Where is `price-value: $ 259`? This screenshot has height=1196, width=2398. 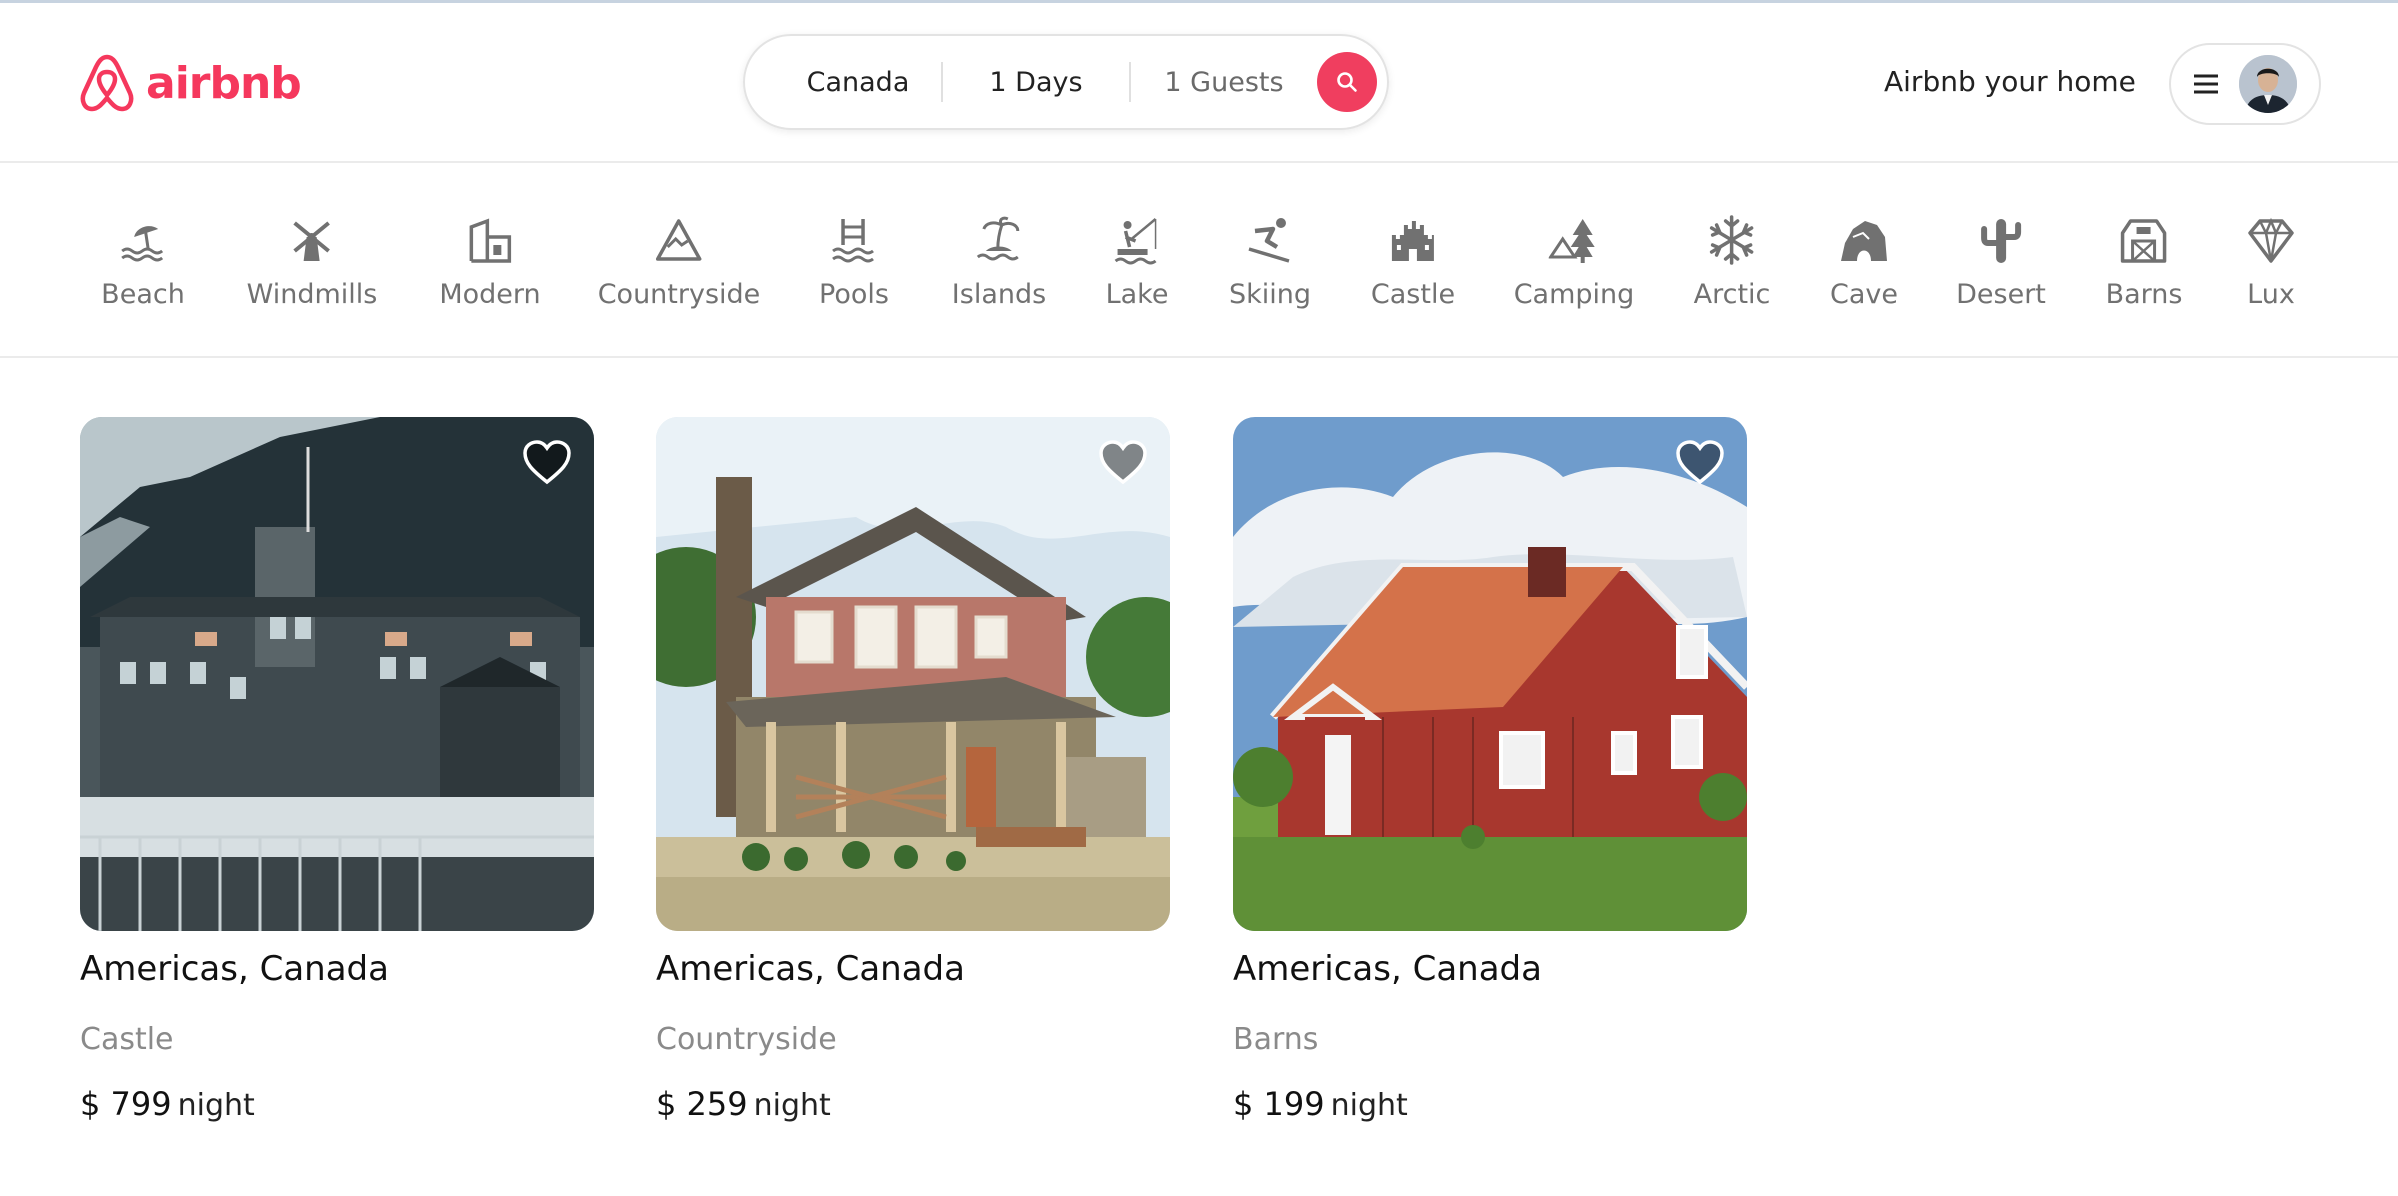
price-value: $ 259 is located at coordinates (702, 1104).